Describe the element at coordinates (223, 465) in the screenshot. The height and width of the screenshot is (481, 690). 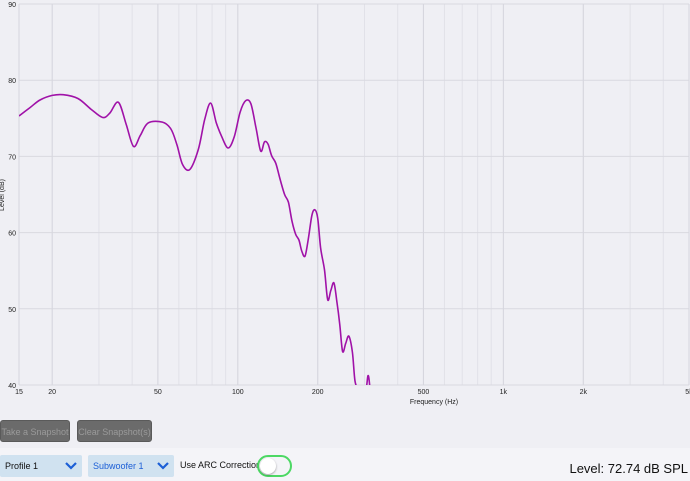
I see `arc-corrections-label: Use ARC Corrections` at that location.